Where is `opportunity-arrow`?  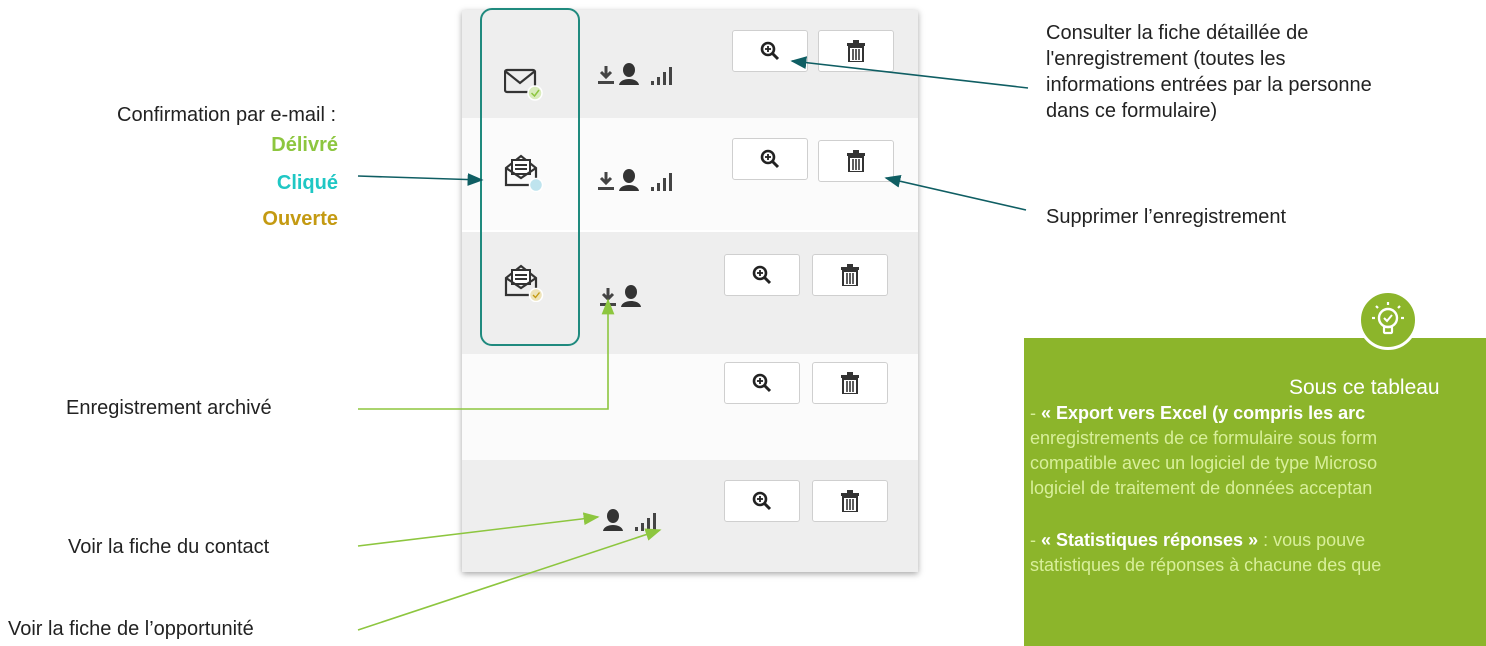
opportunity-arrow is located at coordinates (509, 579).